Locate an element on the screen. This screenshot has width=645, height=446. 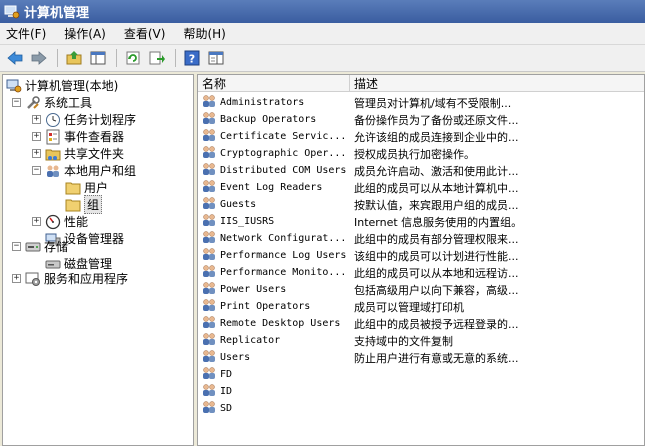
tree-label: 系统工具 is located at coordinates (68, 103).